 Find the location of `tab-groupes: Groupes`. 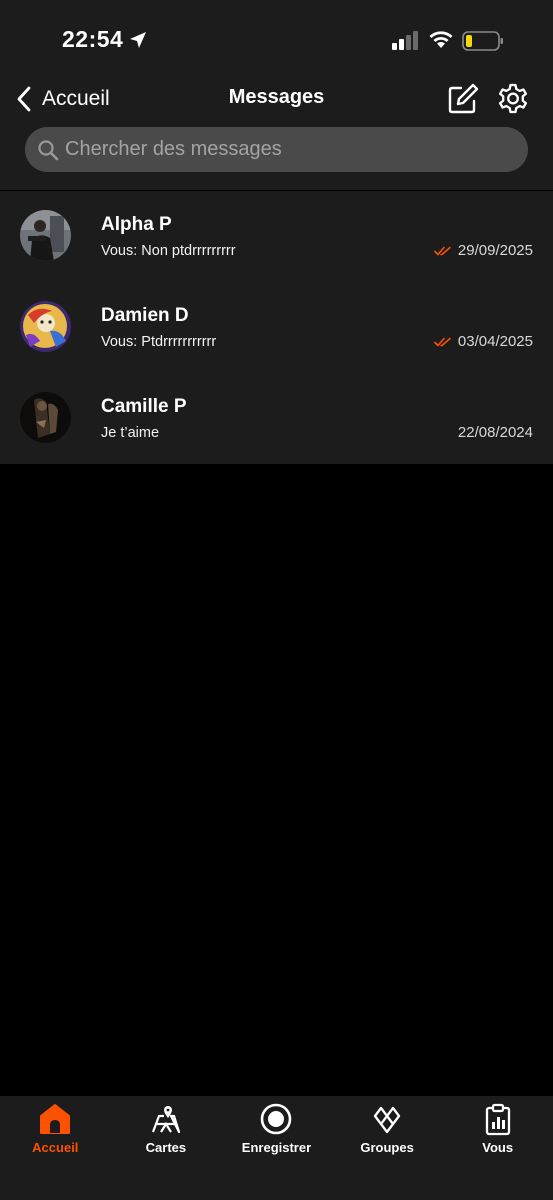

tab-groupes: Groupes is located at coordinates (387, 1148).